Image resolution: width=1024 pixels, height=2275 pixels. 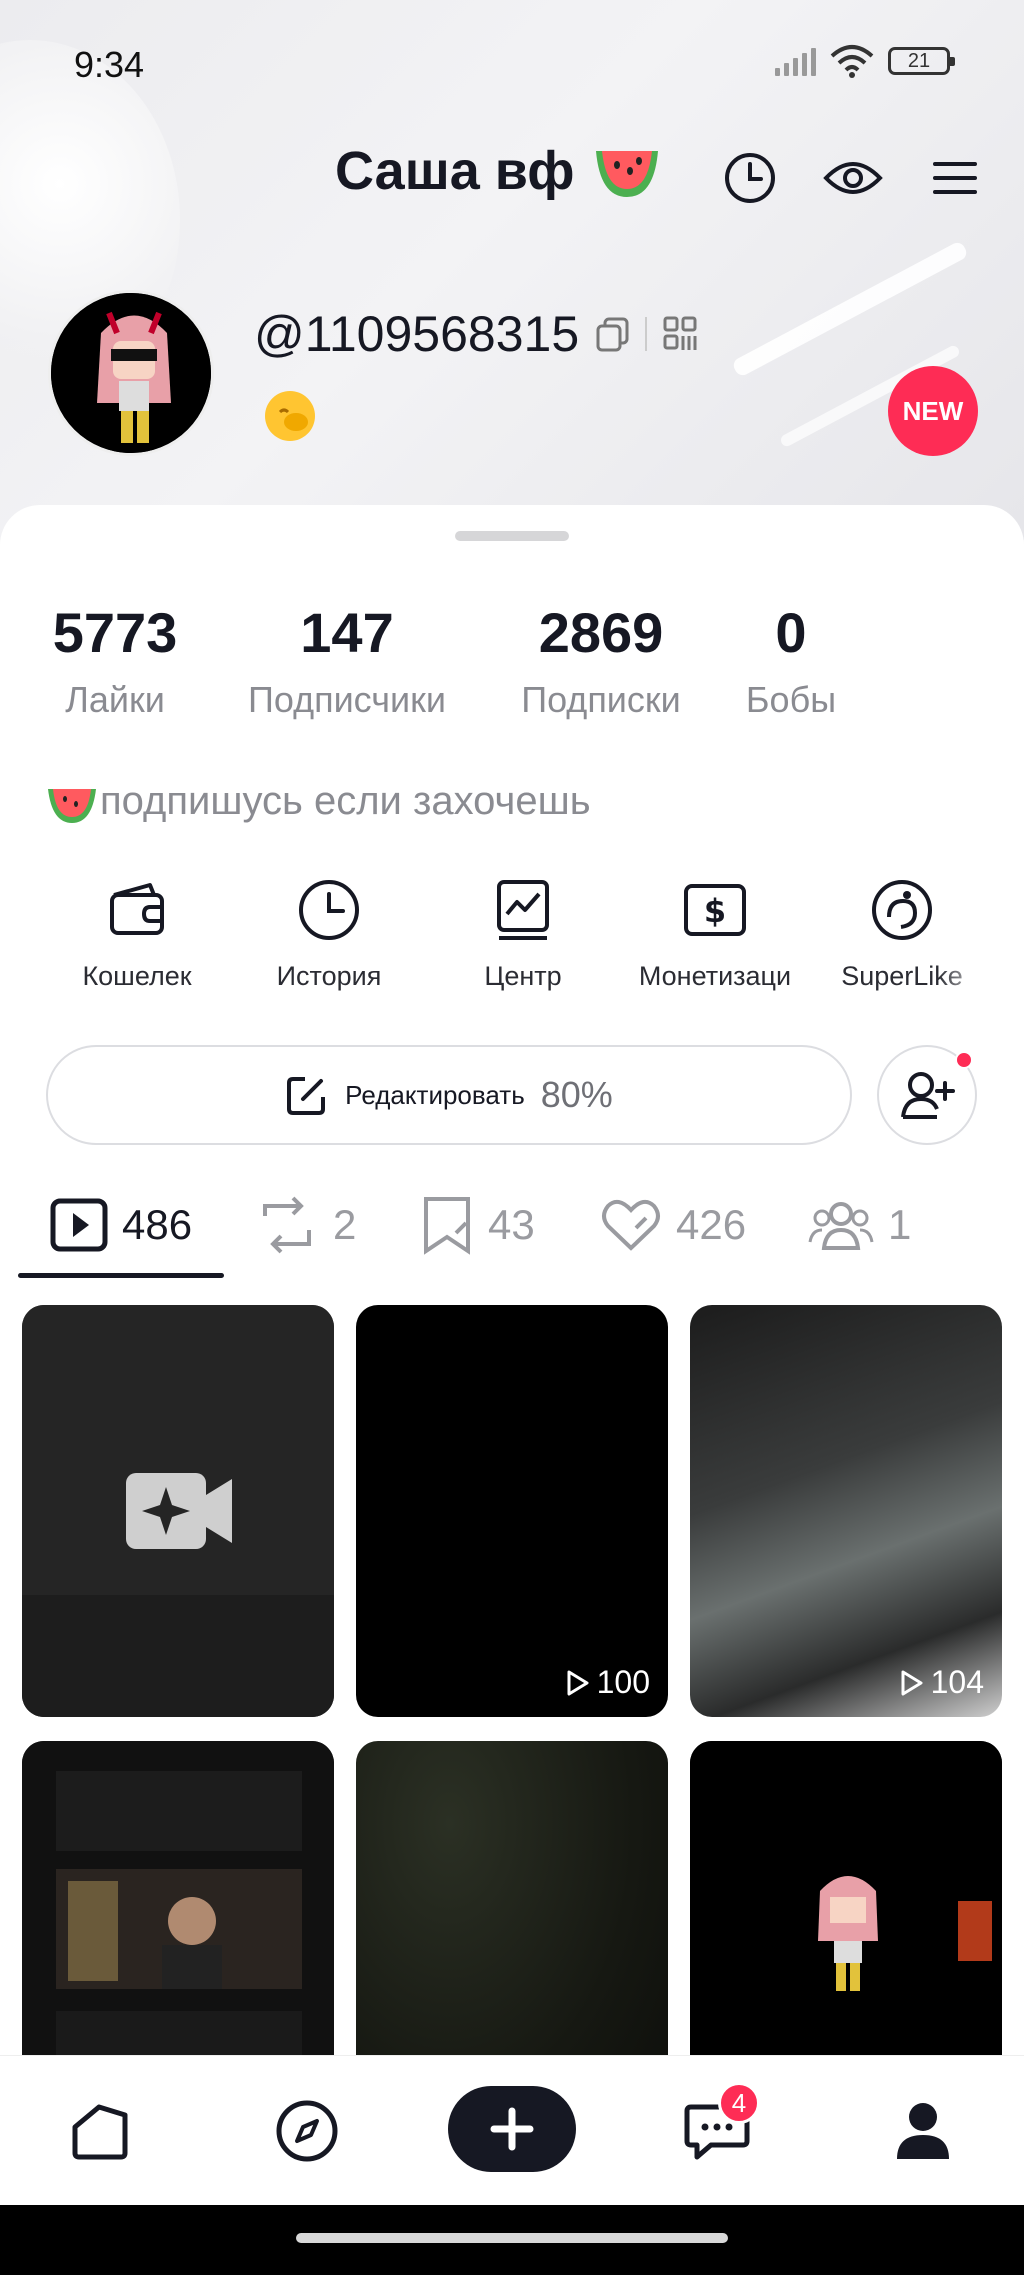 What do you see at coordinates (623, 1682) in the screenshot?
I see `view-count-text: 100` at bounding box center [623, 1682].